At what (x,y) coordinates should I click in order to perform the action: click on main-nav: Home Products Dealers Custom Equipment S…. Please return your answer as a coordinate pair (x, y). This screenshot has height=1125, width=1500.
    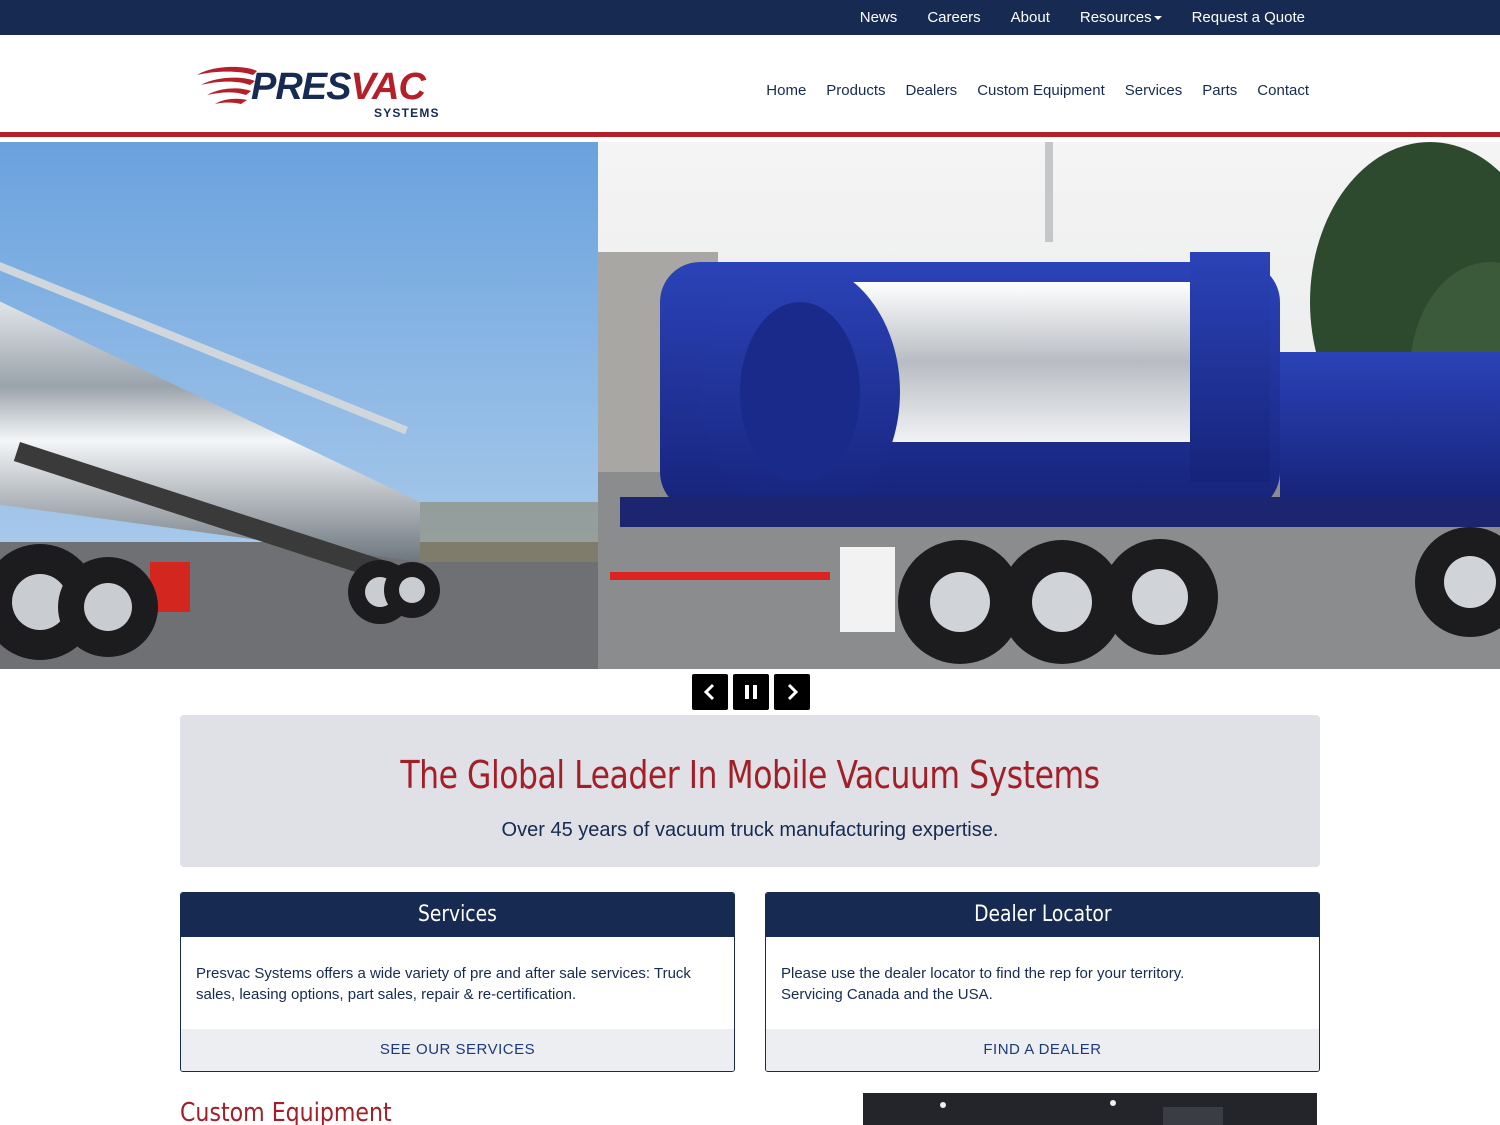
    Looking at the image, I should click on (1037, 90).